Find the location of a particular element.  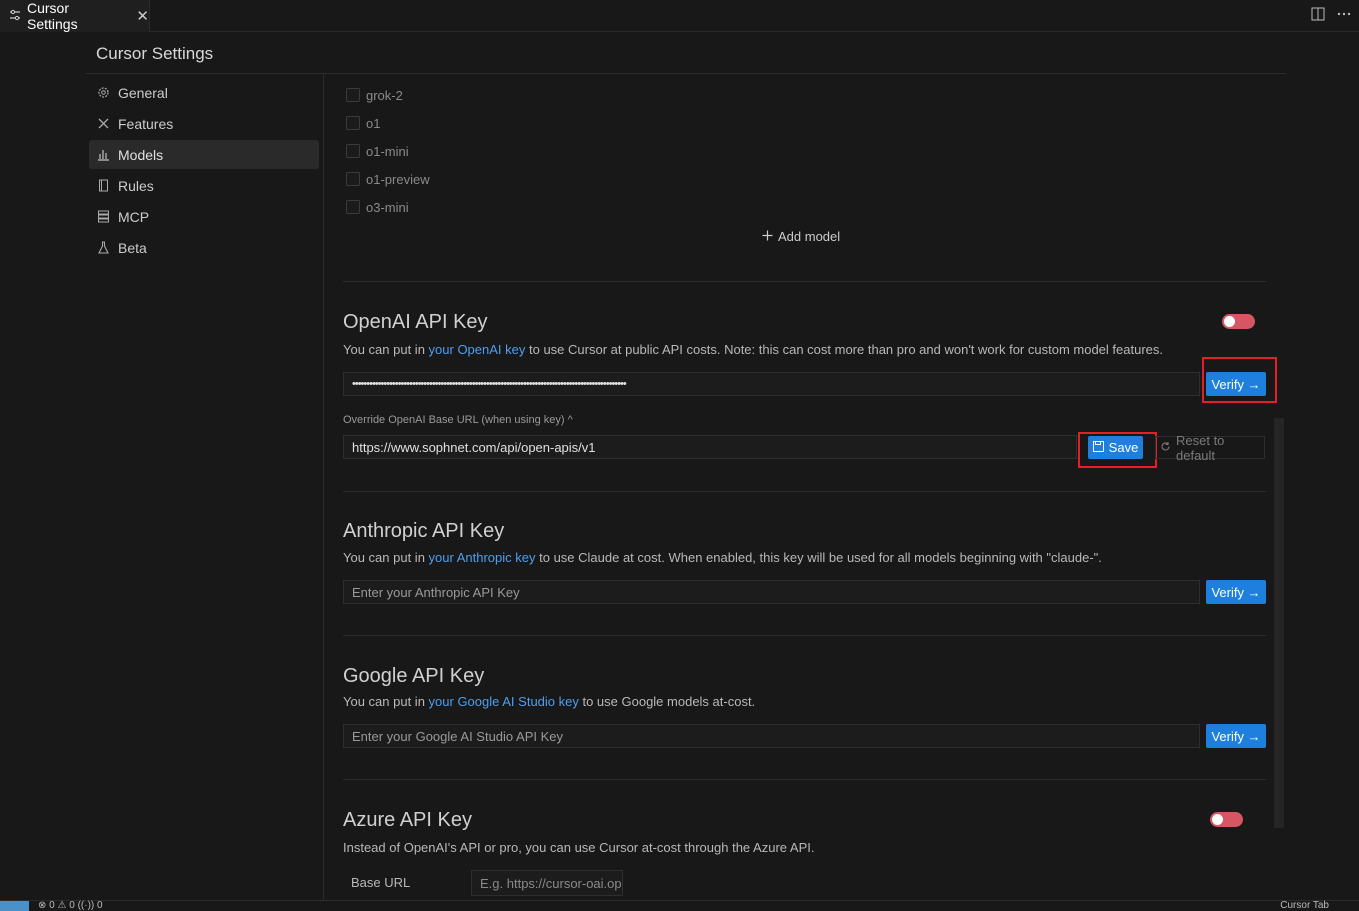

openai-toggle is located at coordinates (1238, 321).